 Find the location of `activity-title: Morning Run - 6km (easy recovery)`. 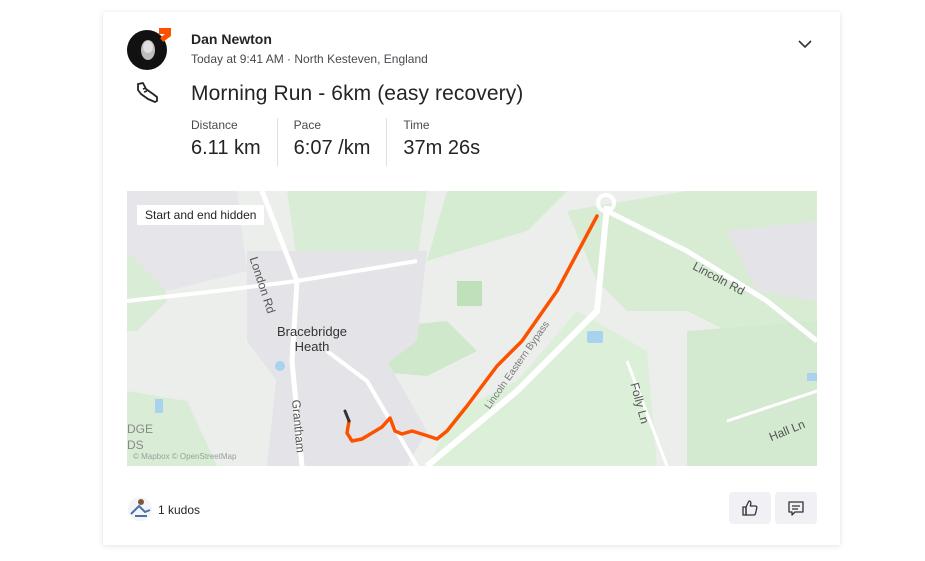

activity-title: Morning Run - 6km (easy recovery) is located at coordinates (357, 94).